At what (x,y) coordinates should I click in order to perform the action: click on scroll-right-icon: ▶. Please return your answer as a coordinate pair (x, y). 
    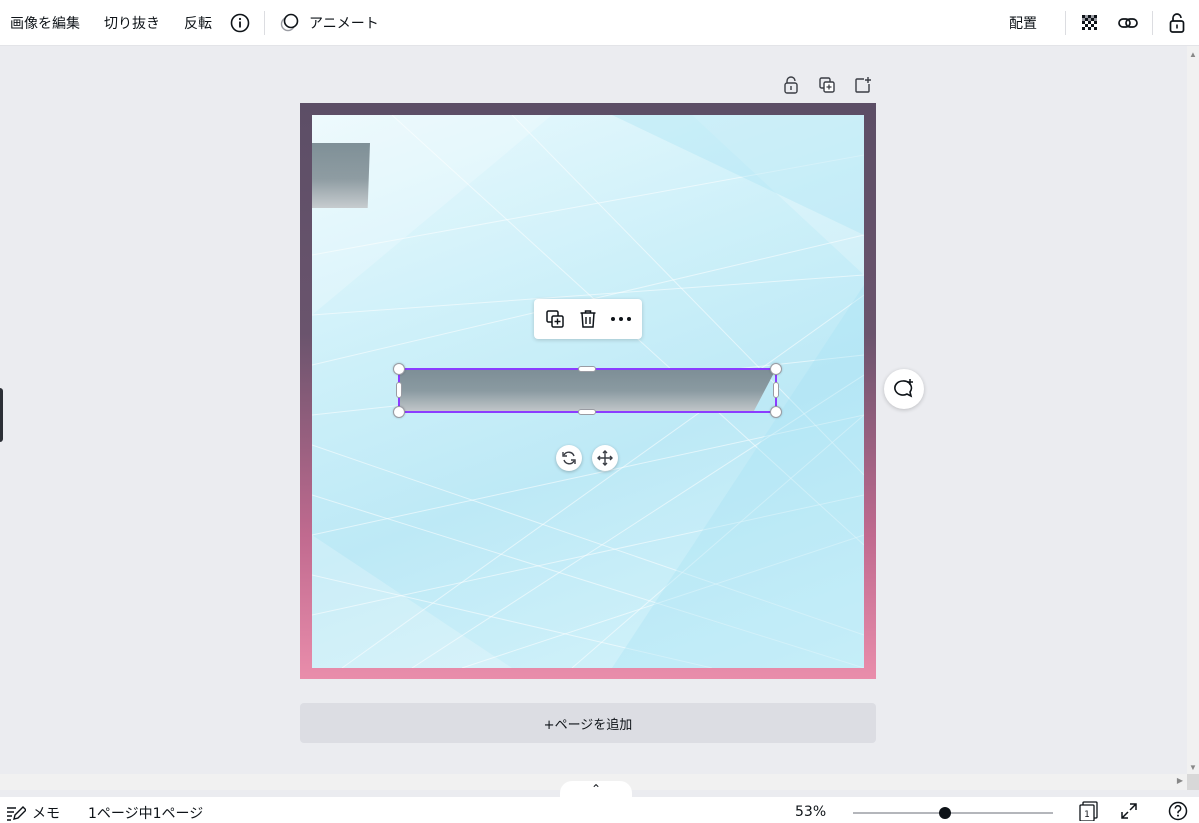
    Looking at the image, I should click on (1180, 780).